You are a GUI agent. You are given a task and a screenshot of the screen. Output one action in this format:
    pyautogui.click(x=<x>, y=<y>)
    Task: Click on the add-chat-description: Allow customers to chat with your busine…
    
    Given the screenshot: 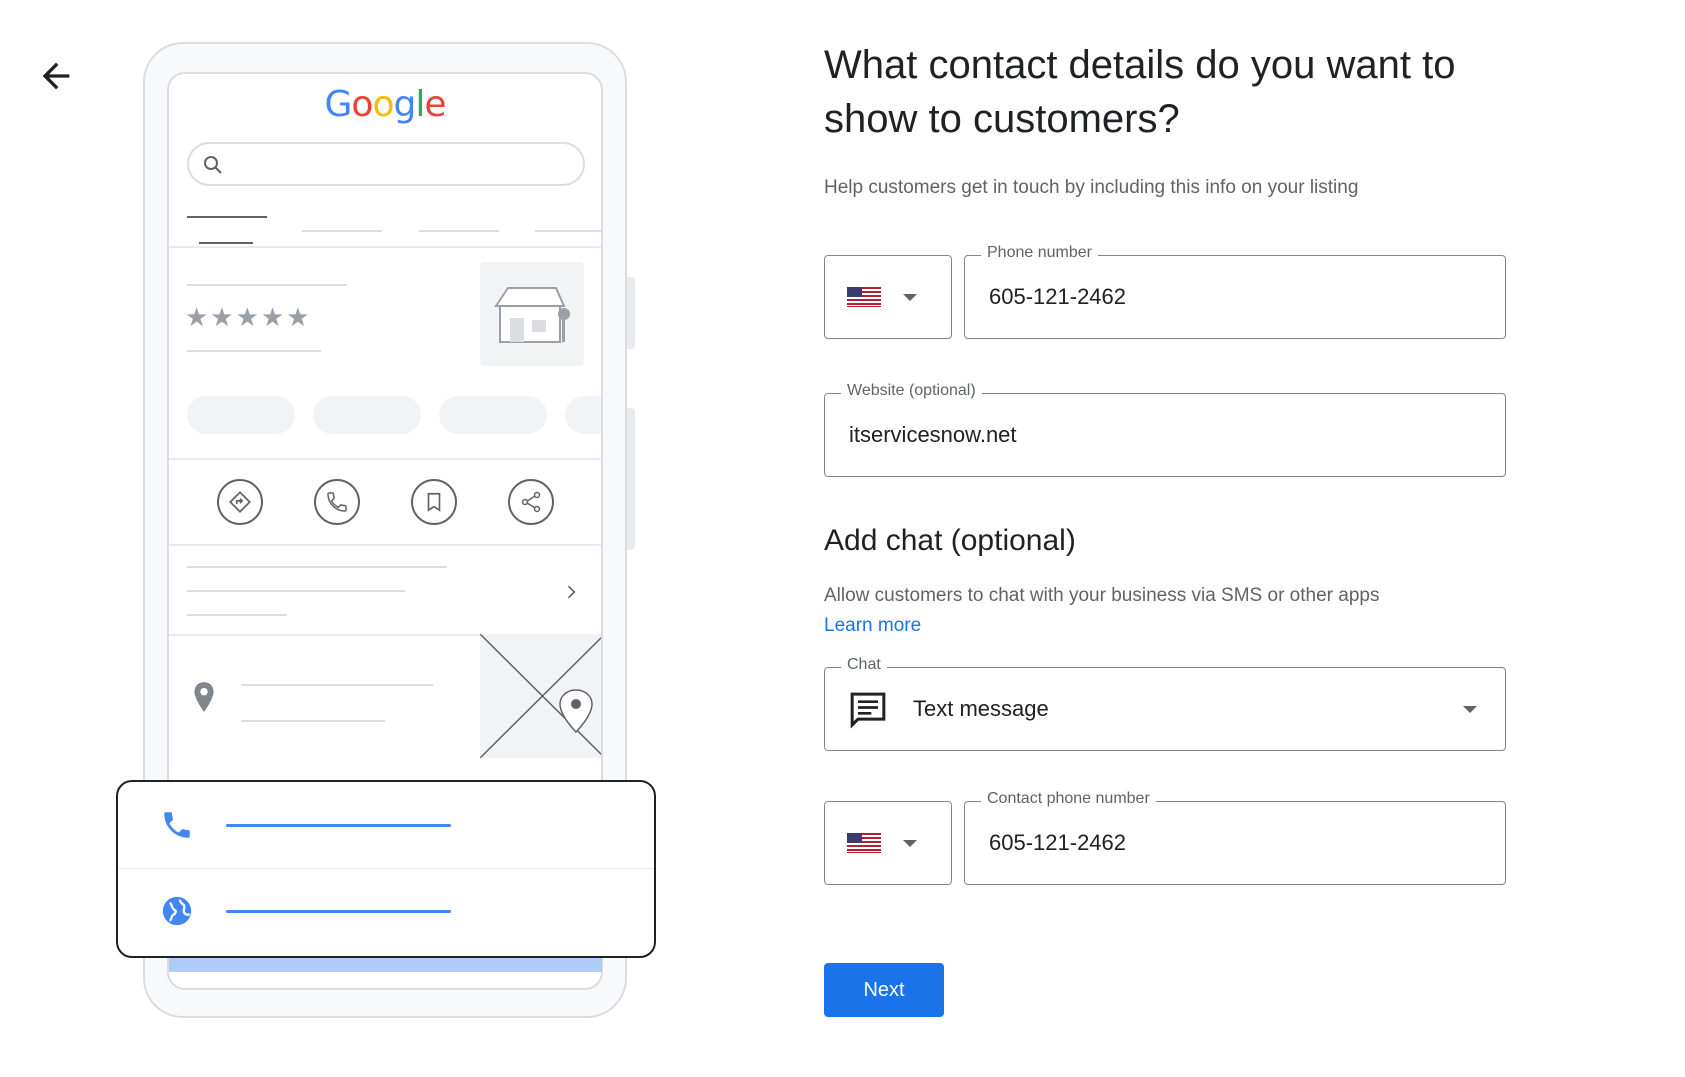 What is the action you would take?
    pyautogui.click(x=1102, y=595)
    